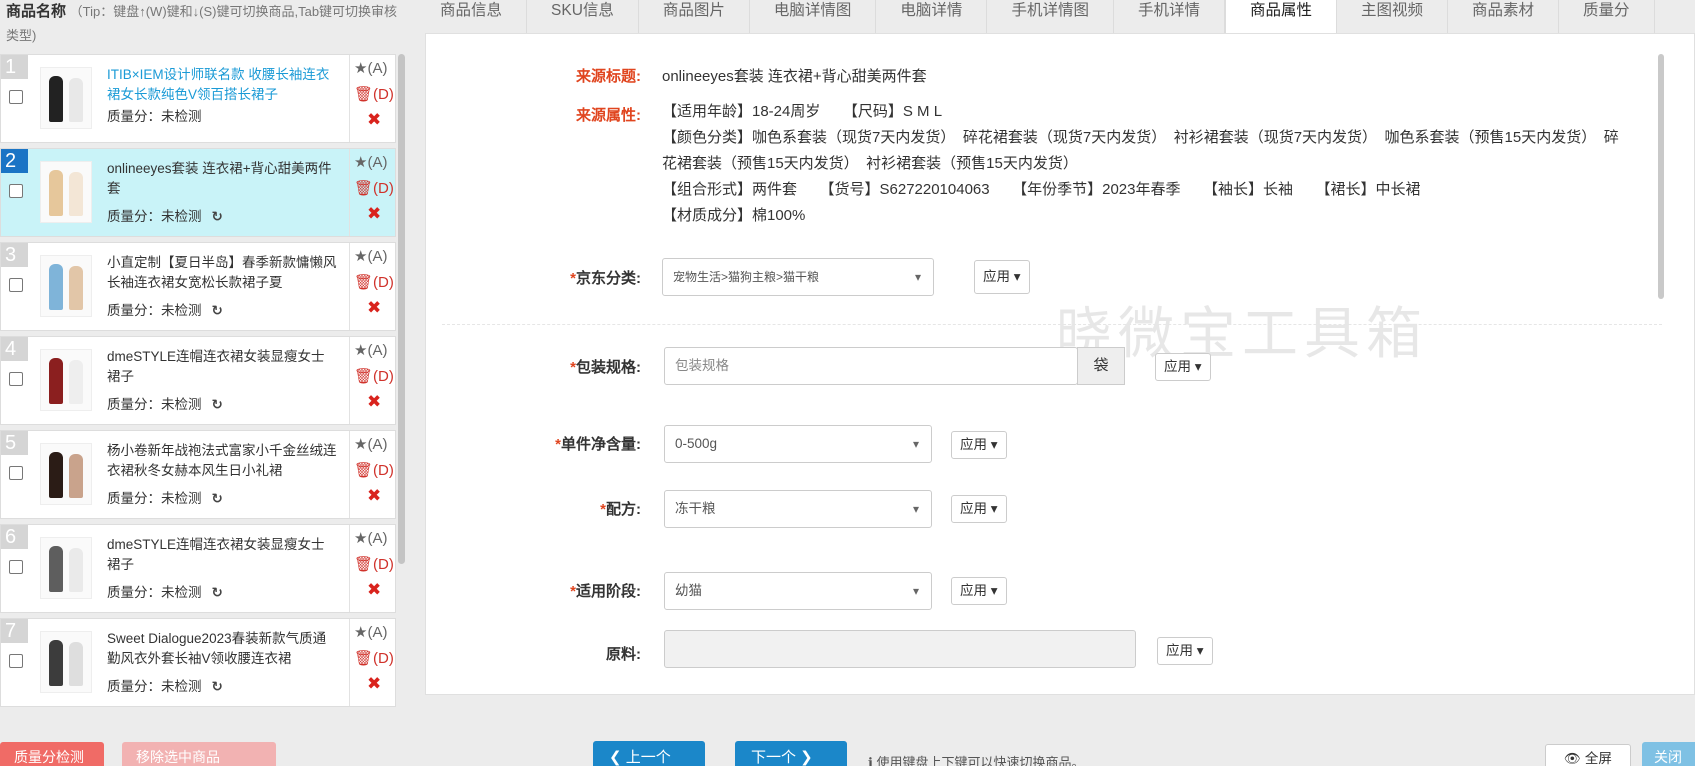 The width and height of the screenshot is (1695, 766). I want to click on tab-item: 商品素材, so click(1504, 16).